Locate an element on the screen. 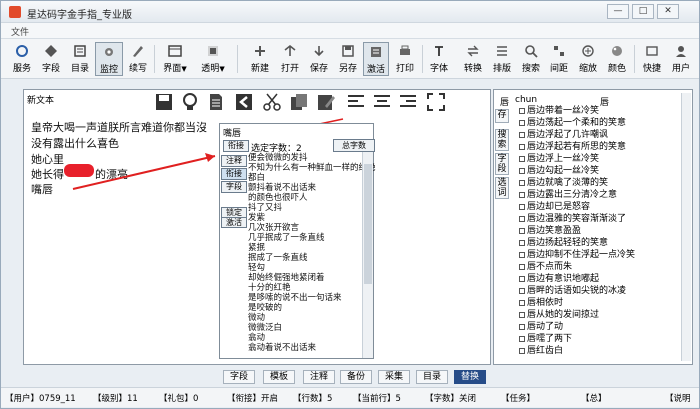  candidate-item: 不知为什么有一种鲜血一样的红艳 is located at coordinates (312, 168).